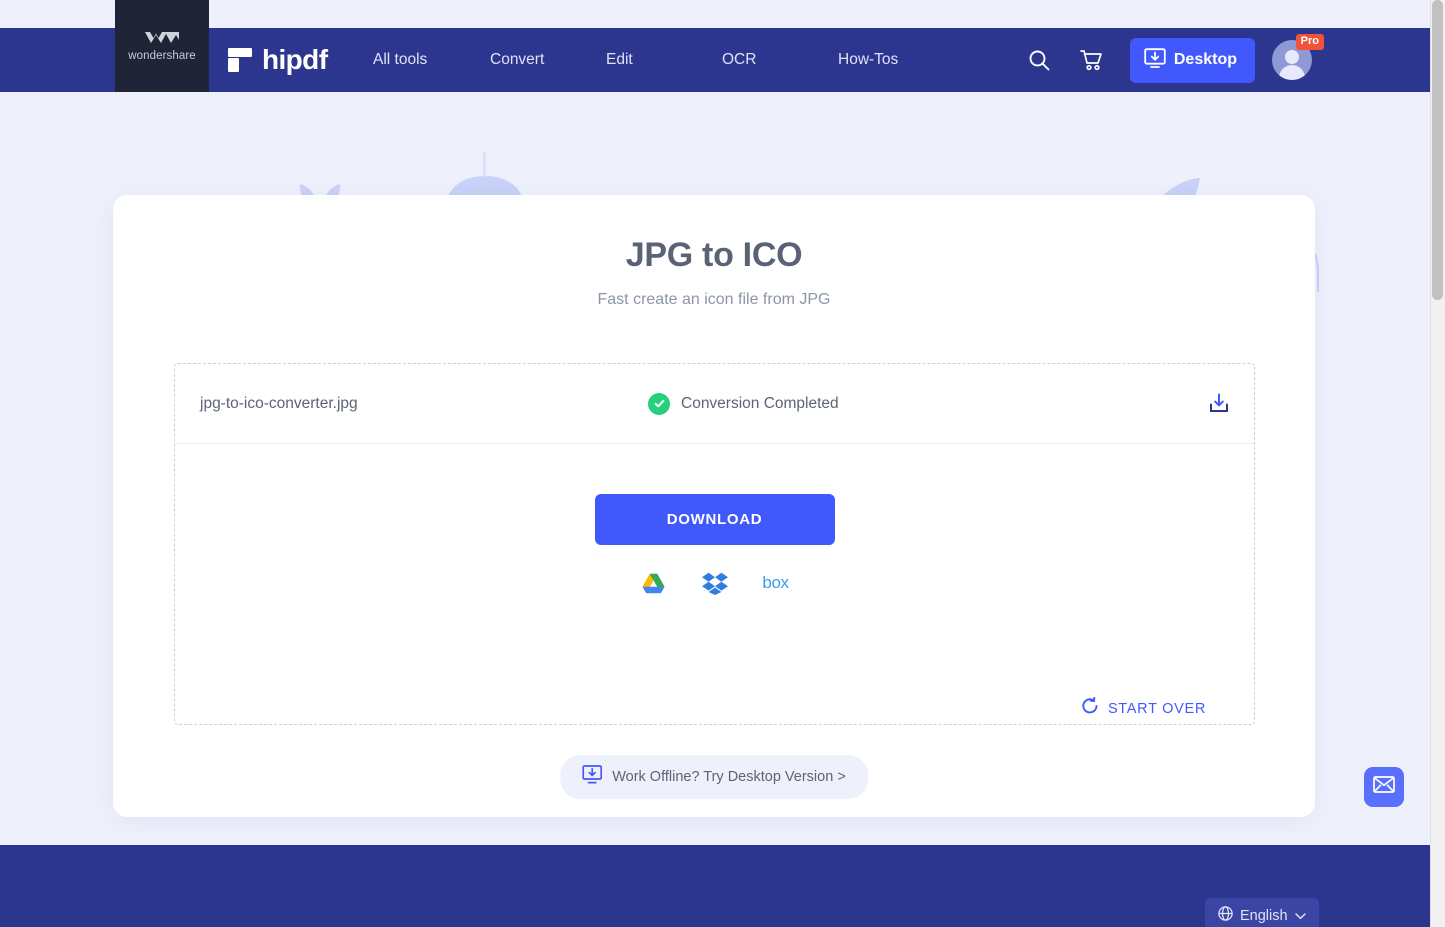  I want to click on language-label: English, so click(1264, 916).